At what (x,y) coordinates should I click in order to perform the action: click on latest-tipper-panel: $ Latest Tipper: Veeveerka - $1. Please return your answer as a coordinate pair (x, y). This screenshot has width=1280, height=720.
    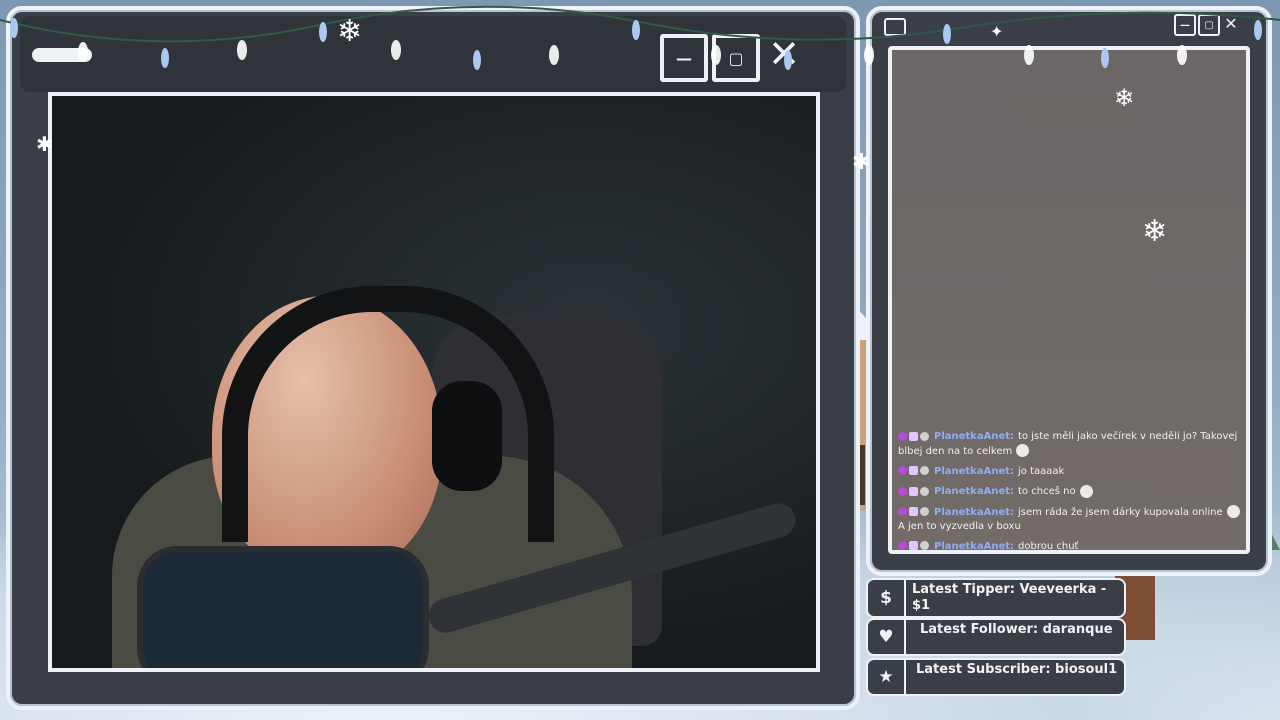
    Looking at the image, I should click on (996, 598).